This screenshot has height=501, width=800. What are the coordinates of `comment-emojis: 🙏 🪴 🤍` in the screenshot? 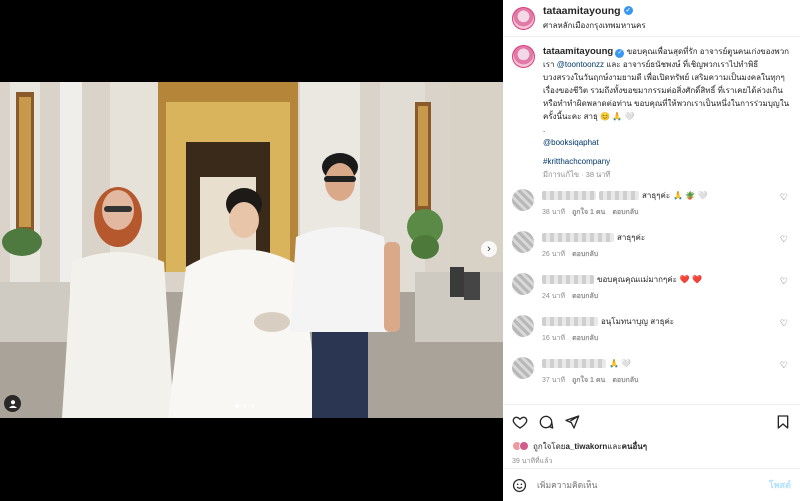 It's located at (690, 195).